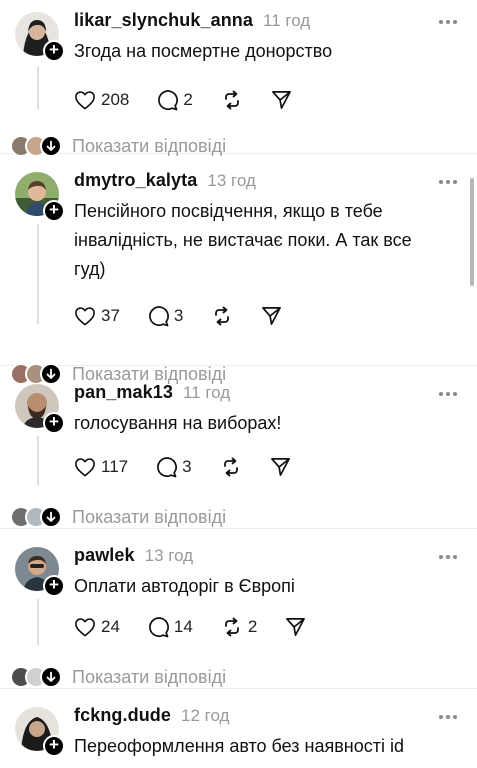 The width and height of the screenshot is (477, 768). I want to click on action-bar: 24 14 2, so click(265, 627).